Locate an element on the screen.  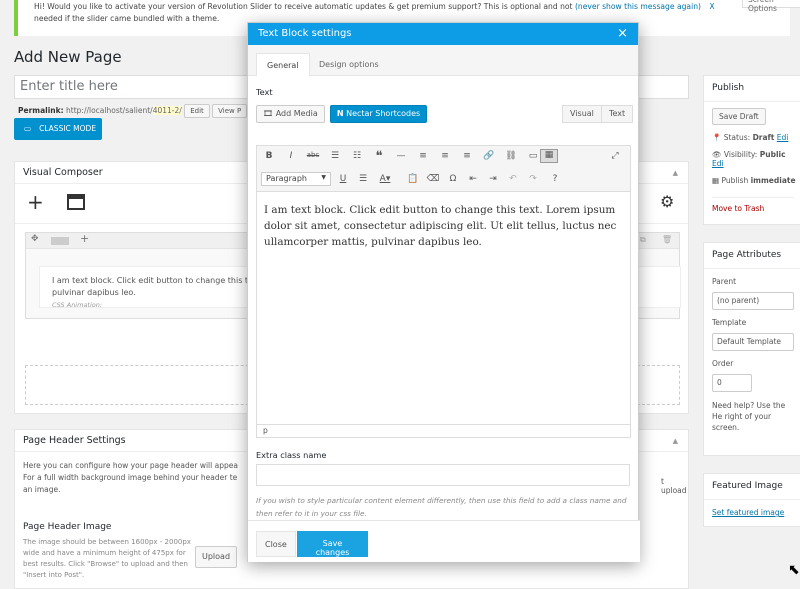
underline-icon: U is located at coordinates (343, 179).